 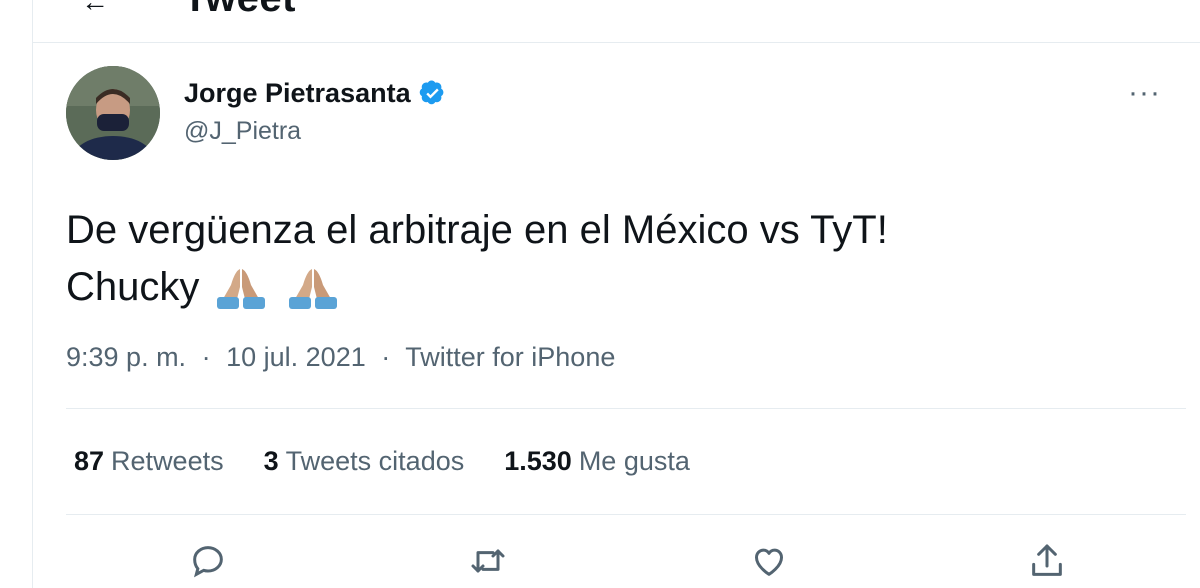 I want to click on share-icon, so click(x=1047, y=561).